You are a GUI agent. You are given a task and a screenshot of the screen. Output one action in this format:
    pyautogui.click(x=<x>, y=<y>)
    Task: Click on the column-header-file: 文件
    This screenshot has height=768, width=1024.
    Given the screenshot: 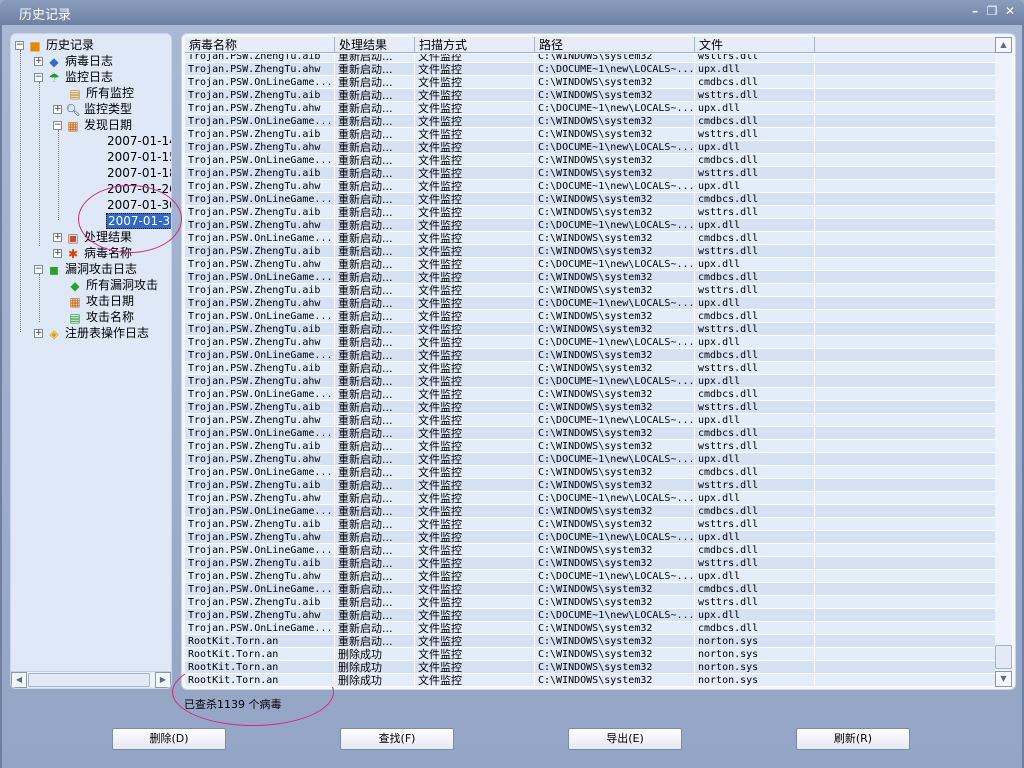 What is the action you would take?
    pyautogui.click(x=755, y=45)
    